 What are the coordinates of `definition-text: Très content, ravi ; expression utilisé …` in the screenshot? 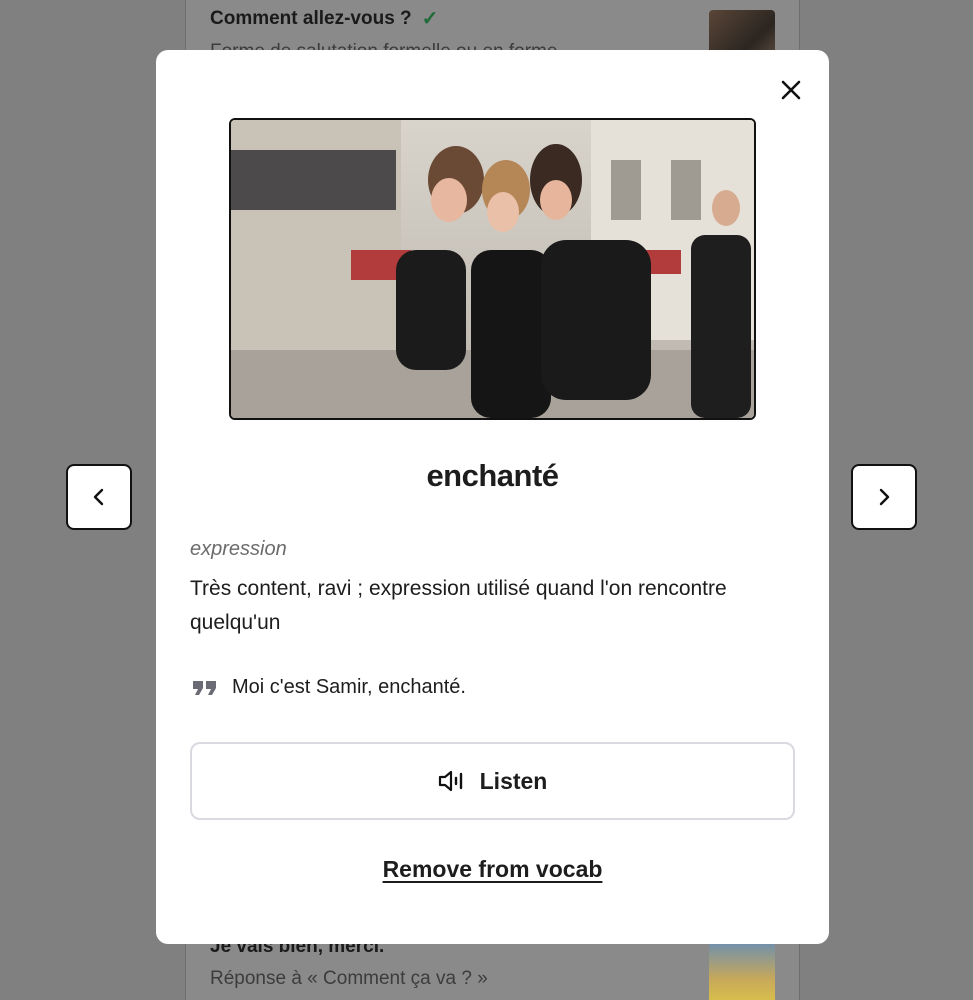 It's located at (458, 605).